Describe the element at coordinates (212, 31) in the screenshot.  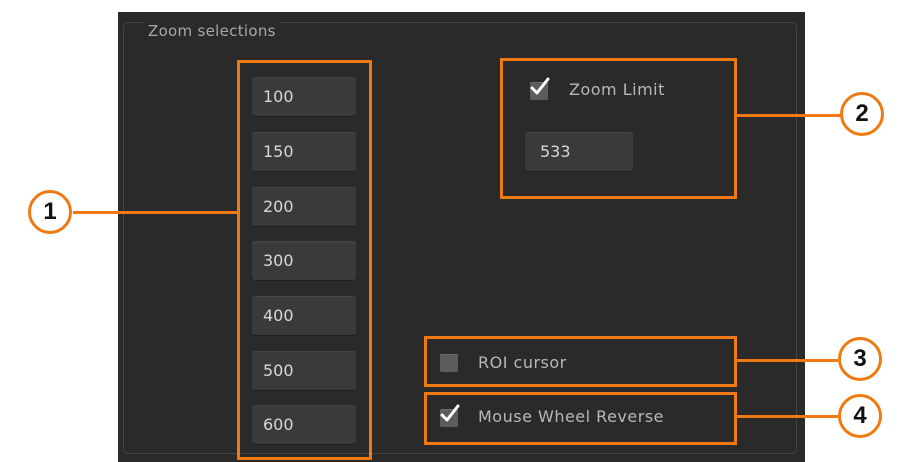
I see `group-title: Zoom selections` at that location.